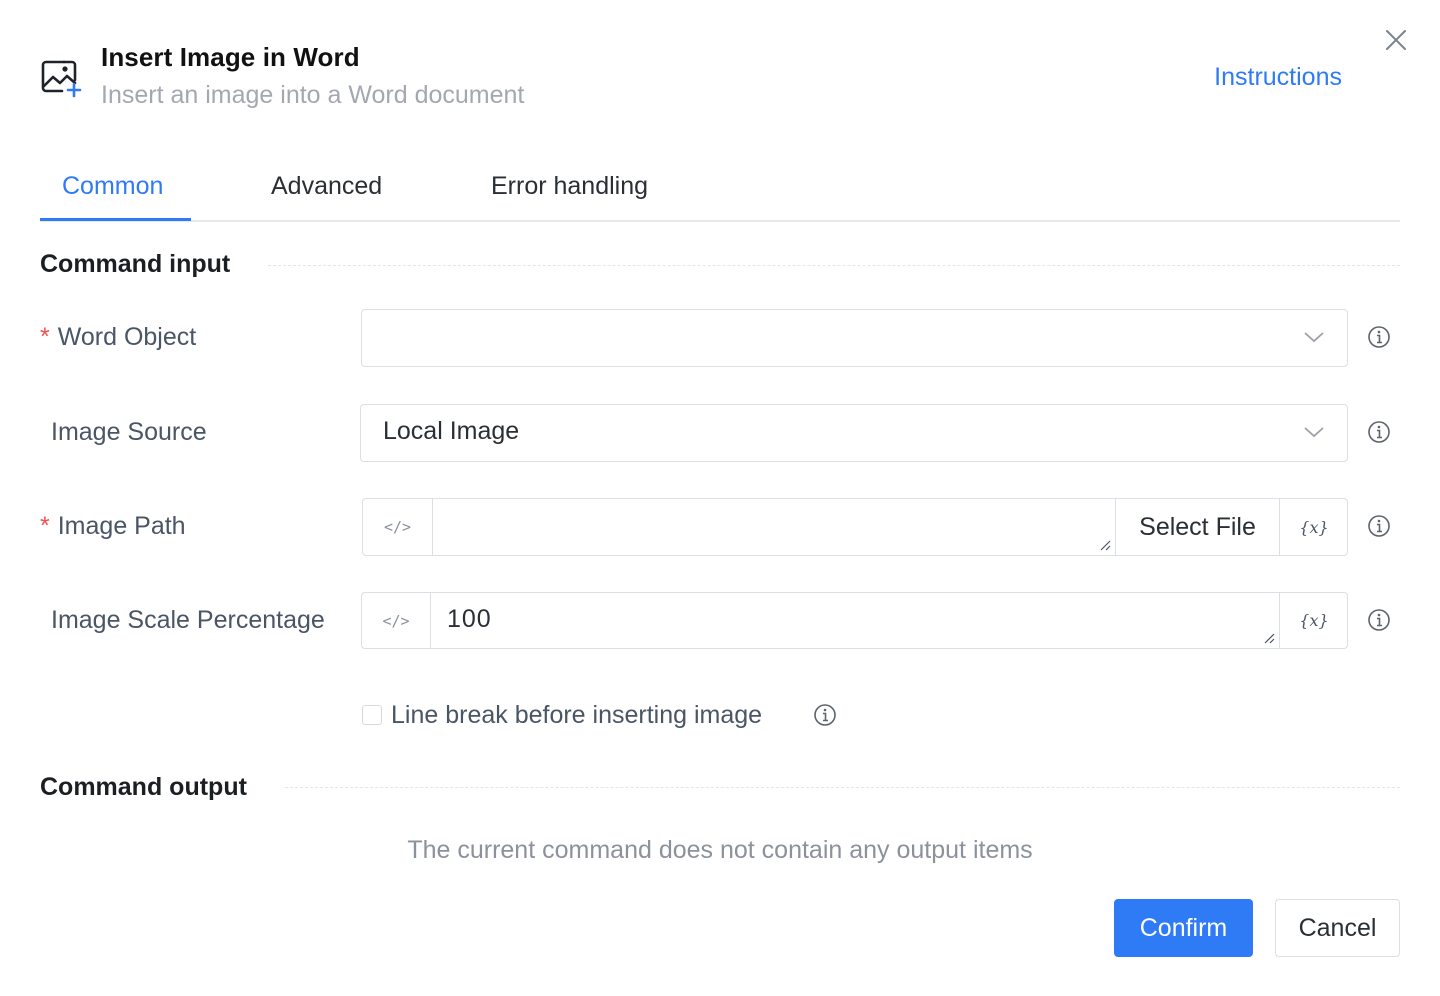 This screenshot has width=1440, height=996. What do you see at coordinates (61, 79) in the screenshot?
I see `insert-image-icon` at bounding box center [61, 79].